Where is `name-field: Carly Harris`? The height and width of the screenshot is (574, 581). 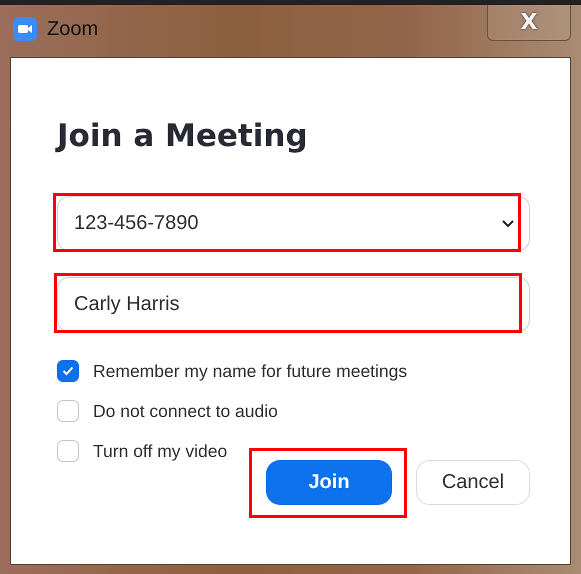
name-field: Carly Harris is located at coordinates (293, 304).